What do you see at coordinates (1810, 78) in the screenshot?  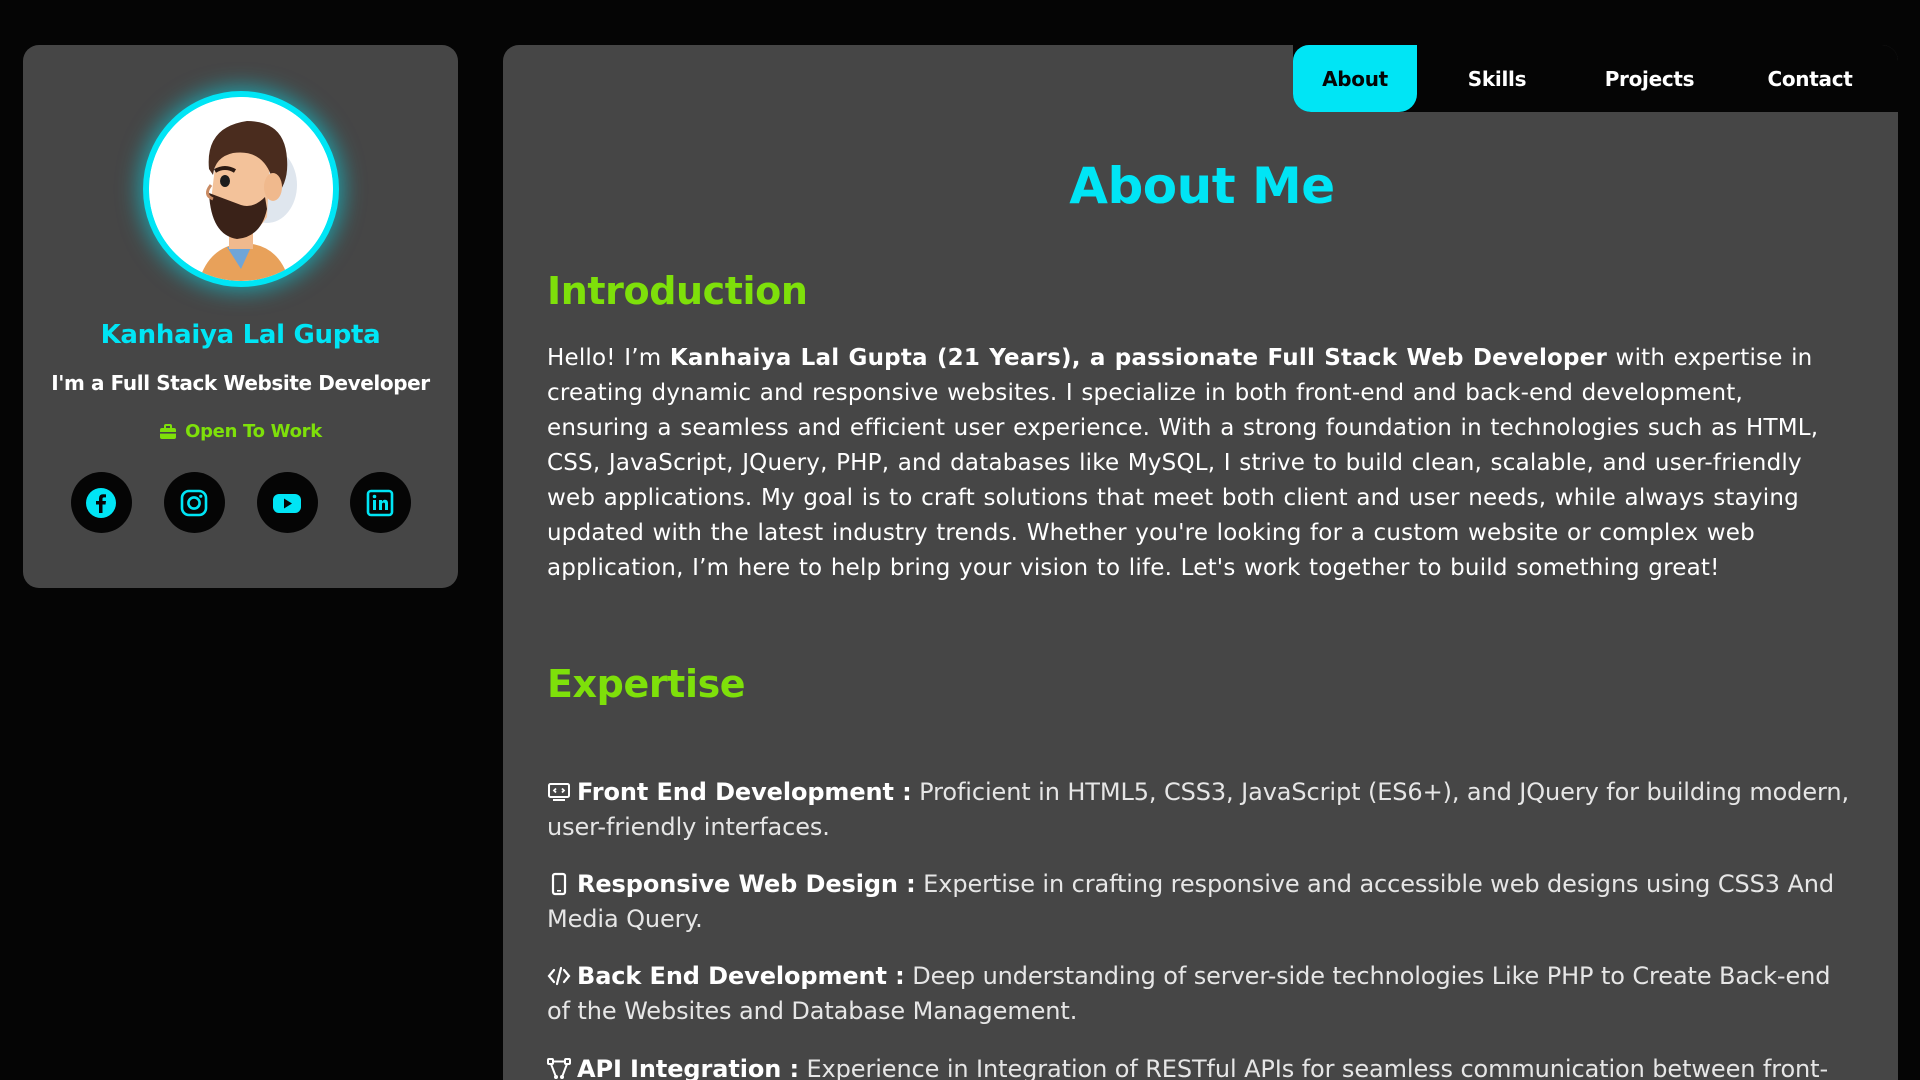 I see `tab-contact: Contact` at bounding box center [1810, 78].